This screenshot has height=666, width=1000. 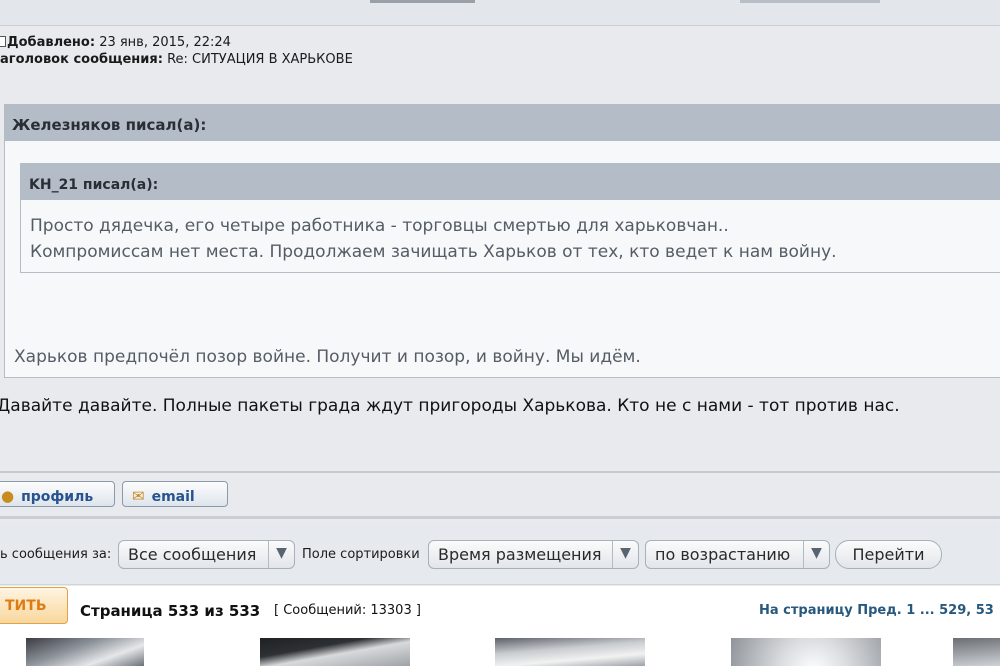 I want to click on profile-button: ● профиль, so click(x=57, y=494).